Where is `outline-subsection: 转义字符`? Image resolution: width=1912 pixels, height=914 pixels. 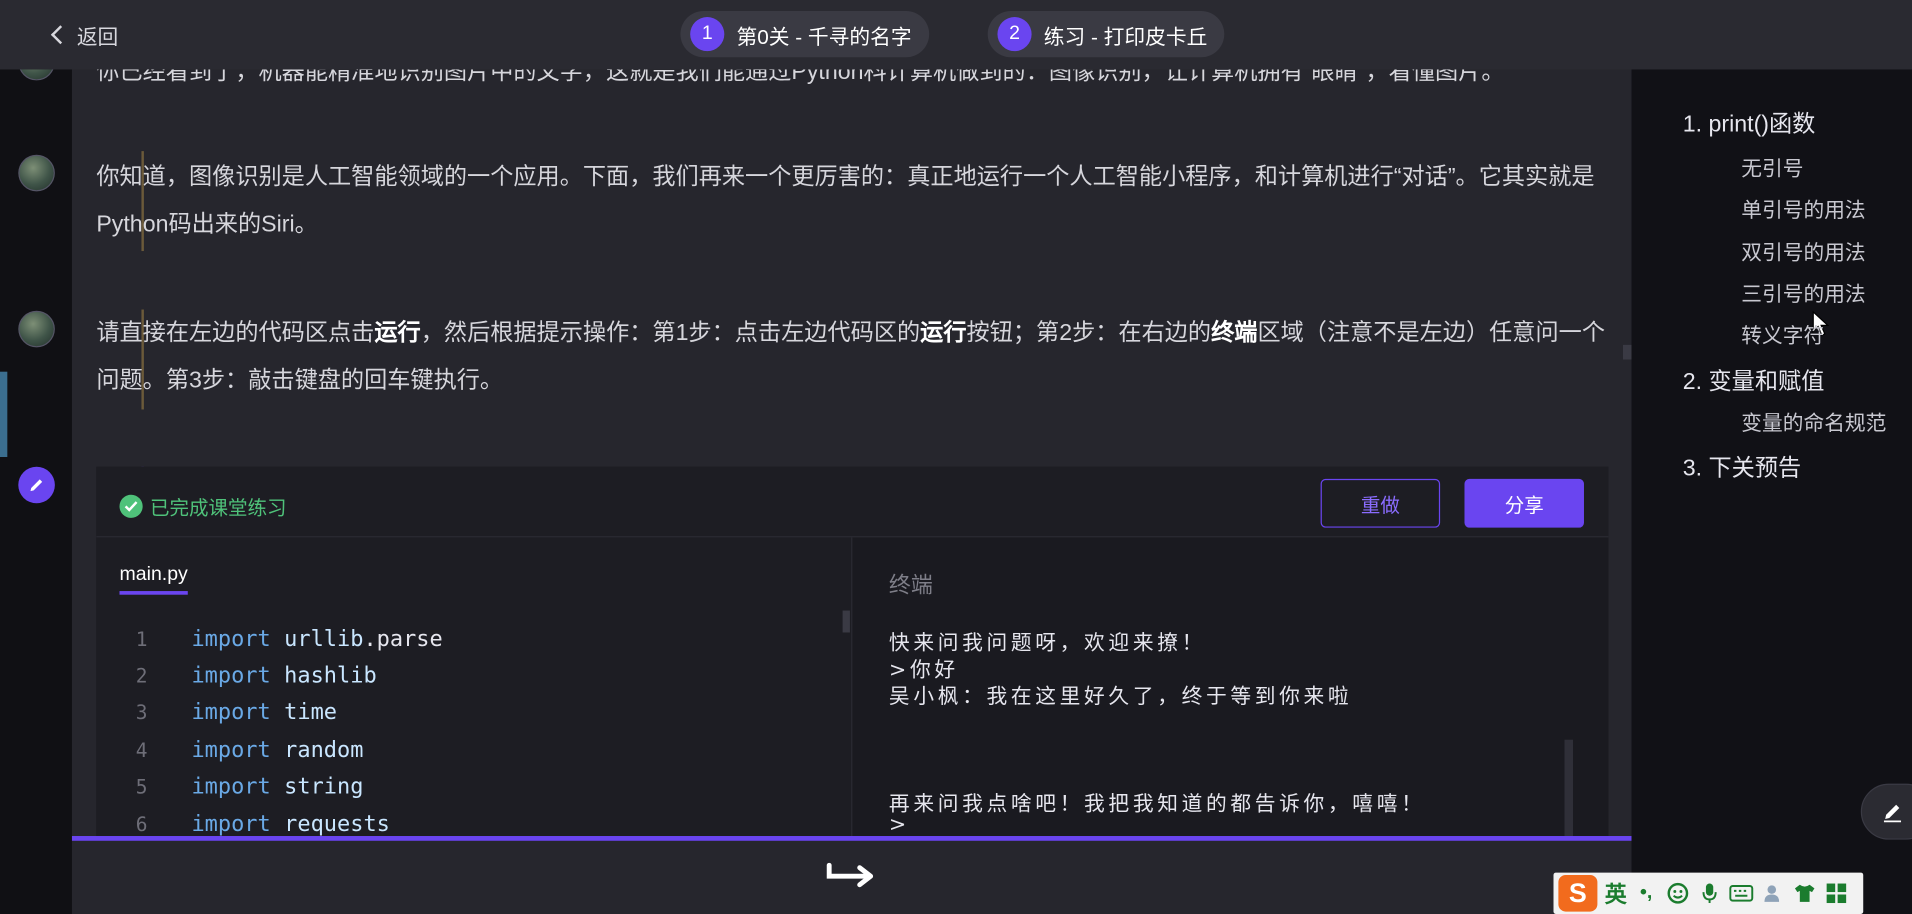
outline-subsection: 转义字符 is located at coordinates (1782, 333).